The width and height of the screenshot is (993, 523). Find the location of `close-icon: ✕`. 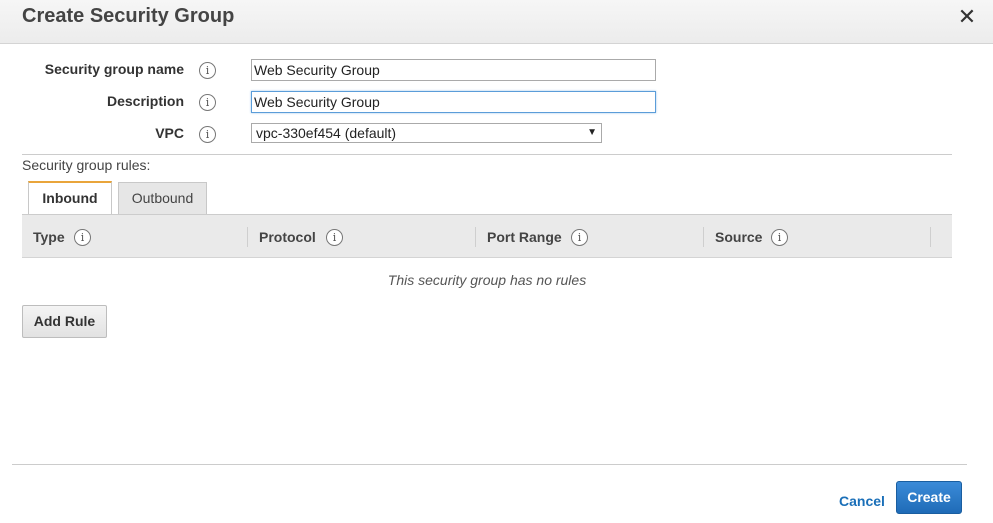

close-icon: ✕ is located at coordinates (967, 17).